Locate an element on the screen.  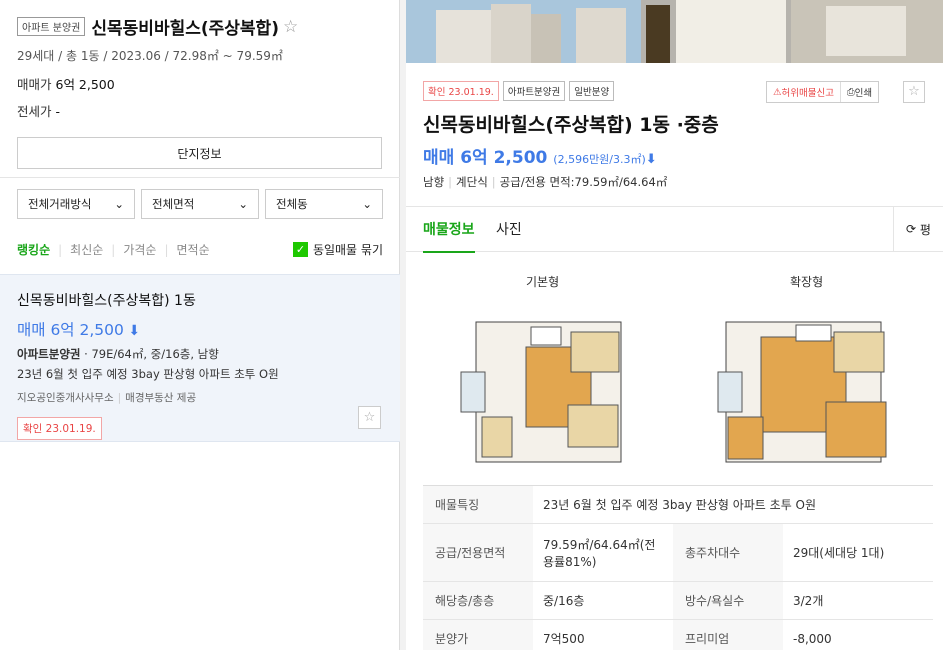
complex-meta: 29세대 / 총 1동 / 2023.06 / 72.98㎡ ~ 79.59㎡ is located at coordinates (150, 56).